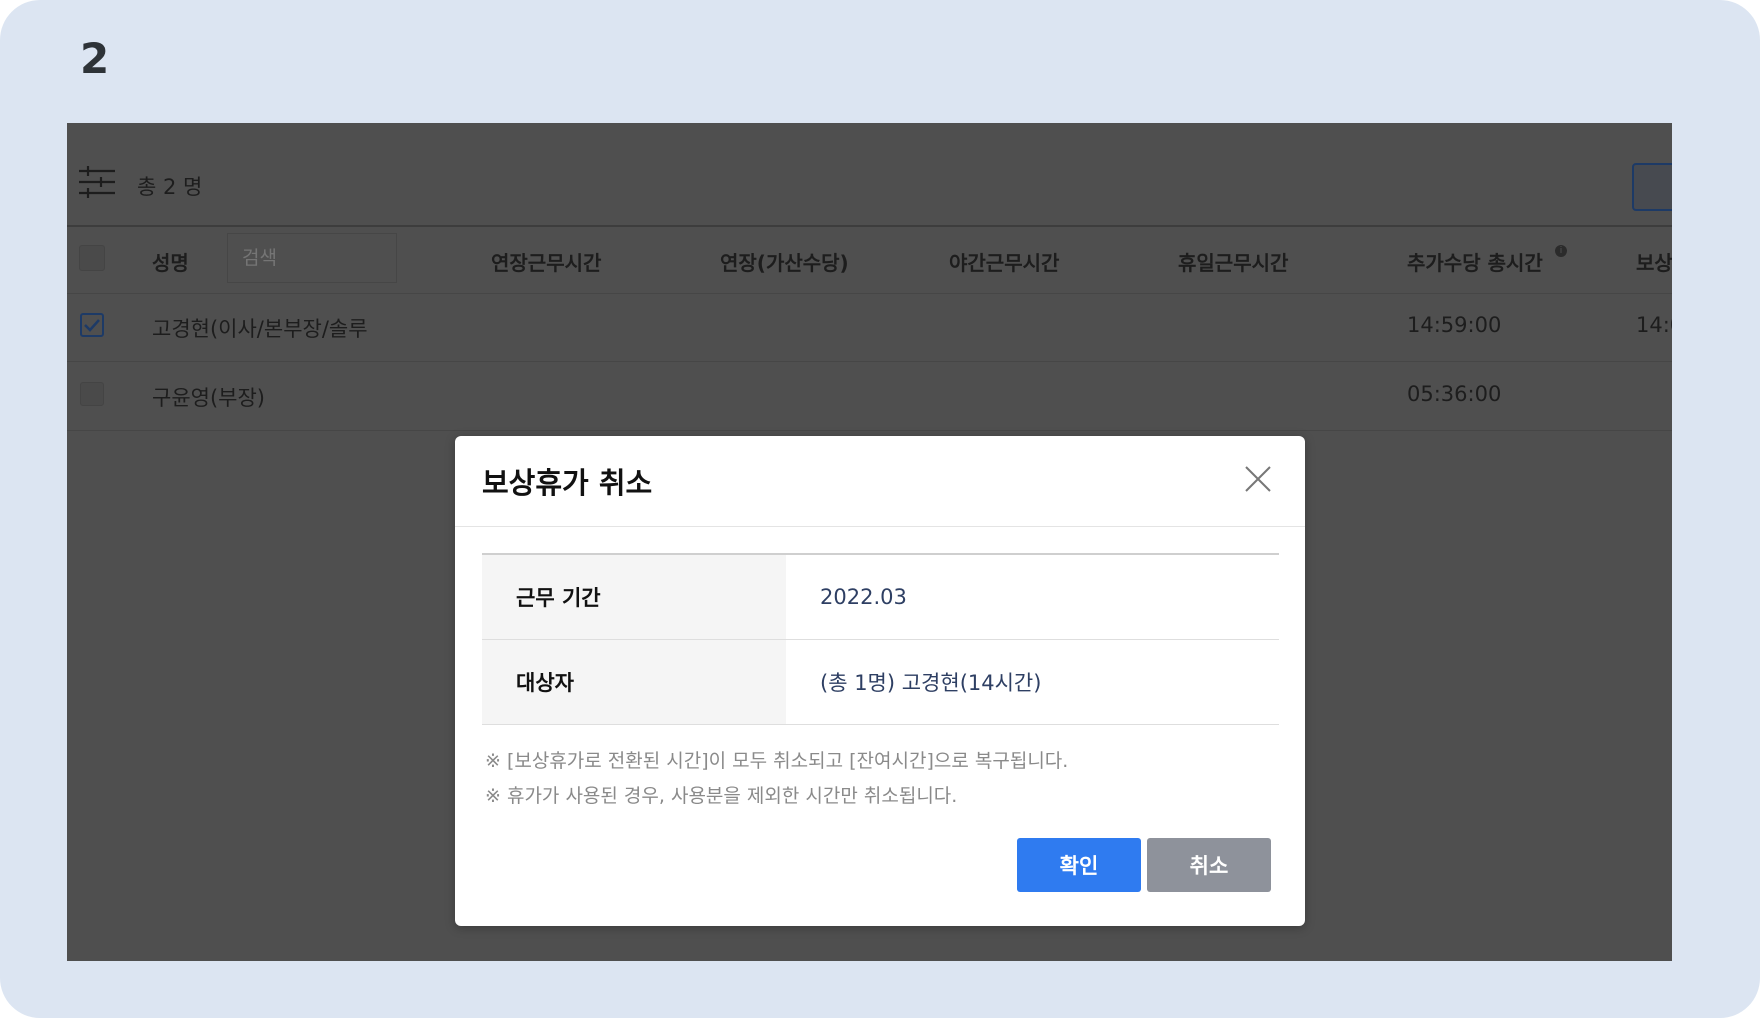 This screenshot has width=1760, height=1018. Describe the element at coordinates (92, 394) in the screenshot. I see `row-checkbox` at that location.